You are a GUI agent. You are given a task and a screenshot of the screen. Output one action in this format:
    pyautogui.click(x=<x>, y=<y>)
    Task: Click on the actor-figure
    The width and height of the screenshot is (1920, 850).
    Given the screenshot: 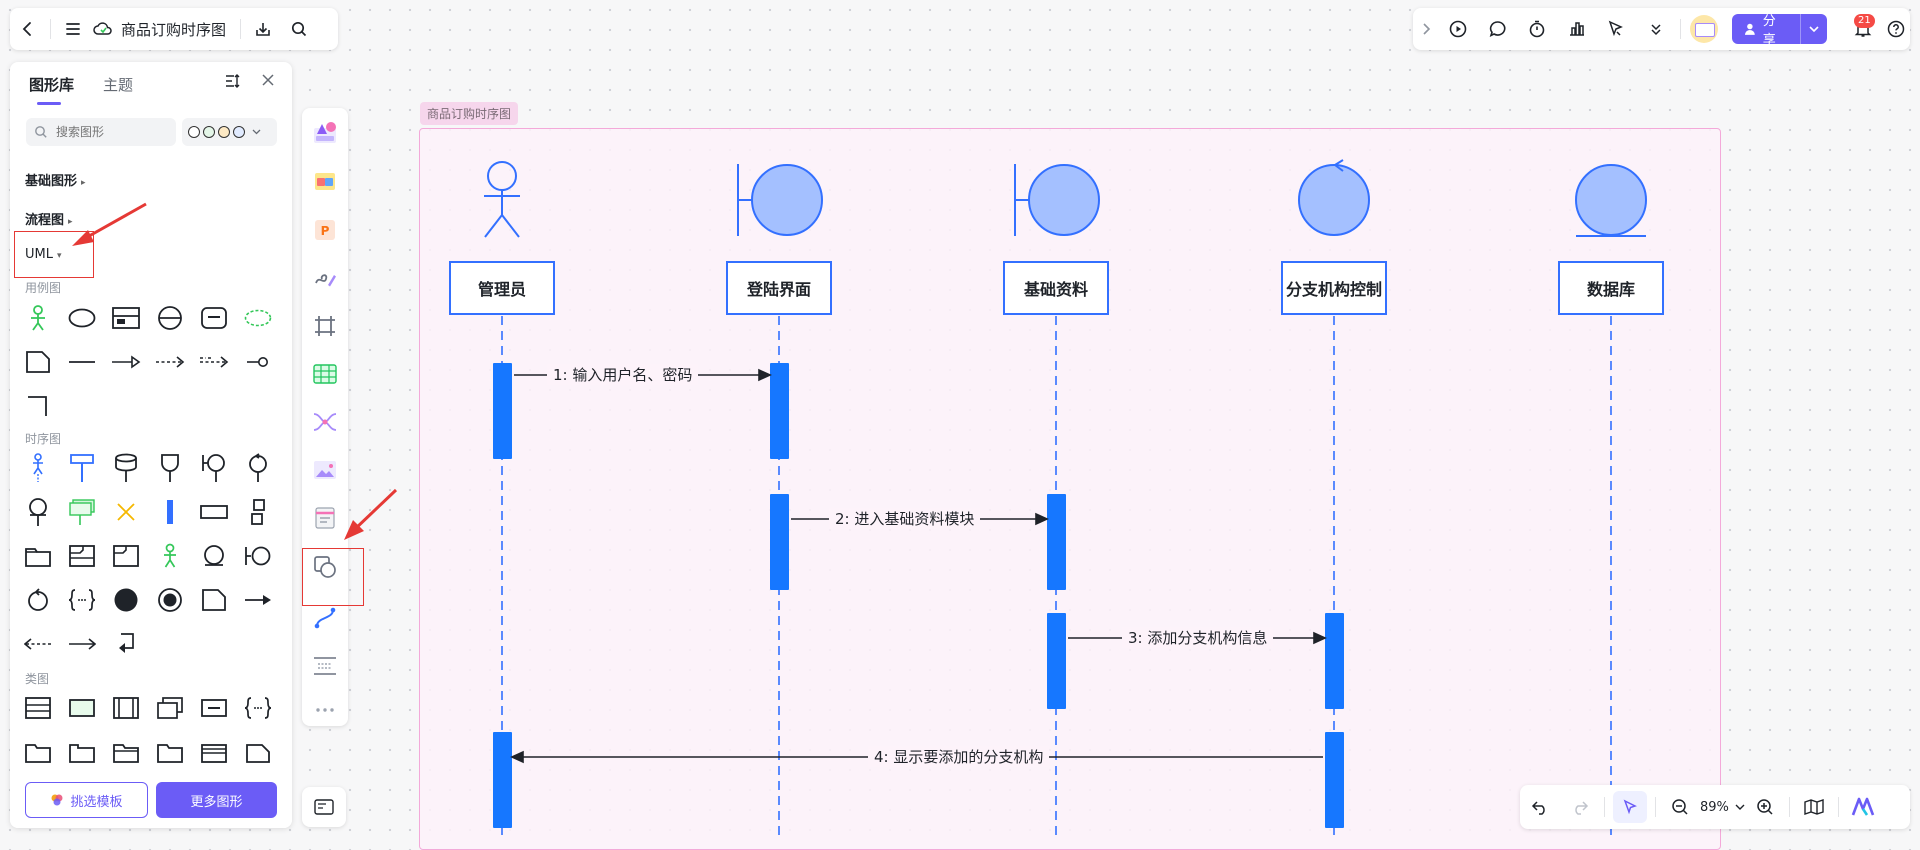 What is the action you would take?
    pyautogui.click(x=502, y=199)
    